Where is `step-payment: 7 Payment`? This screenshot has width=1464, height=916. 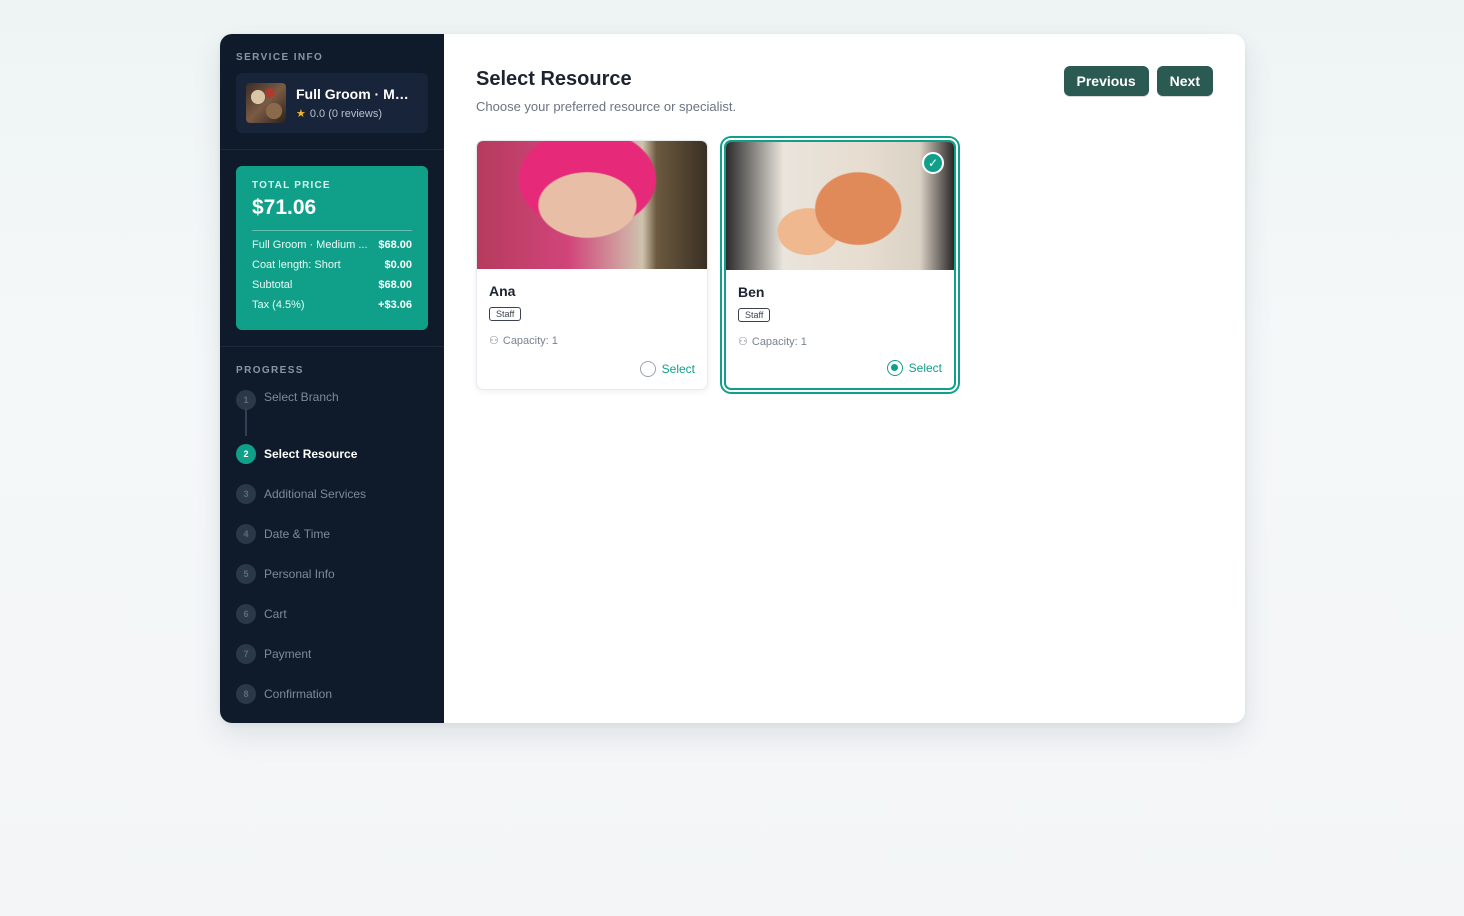 step-payment: 7 Payment is located at coordinates (332, 654).